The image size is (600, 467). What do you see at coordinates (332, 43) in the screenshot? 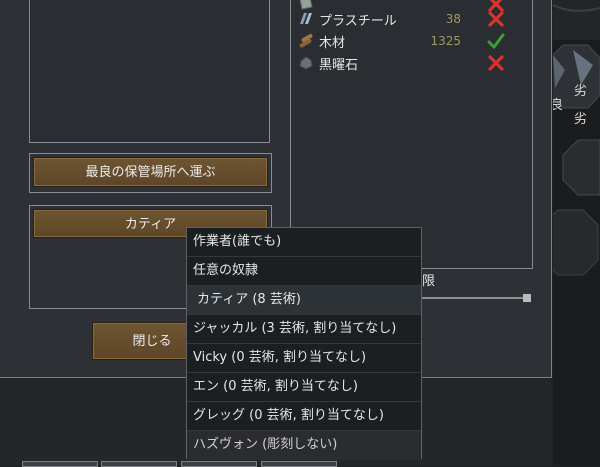
I see `resource-name: 木材` at bounding box center [332, 43].